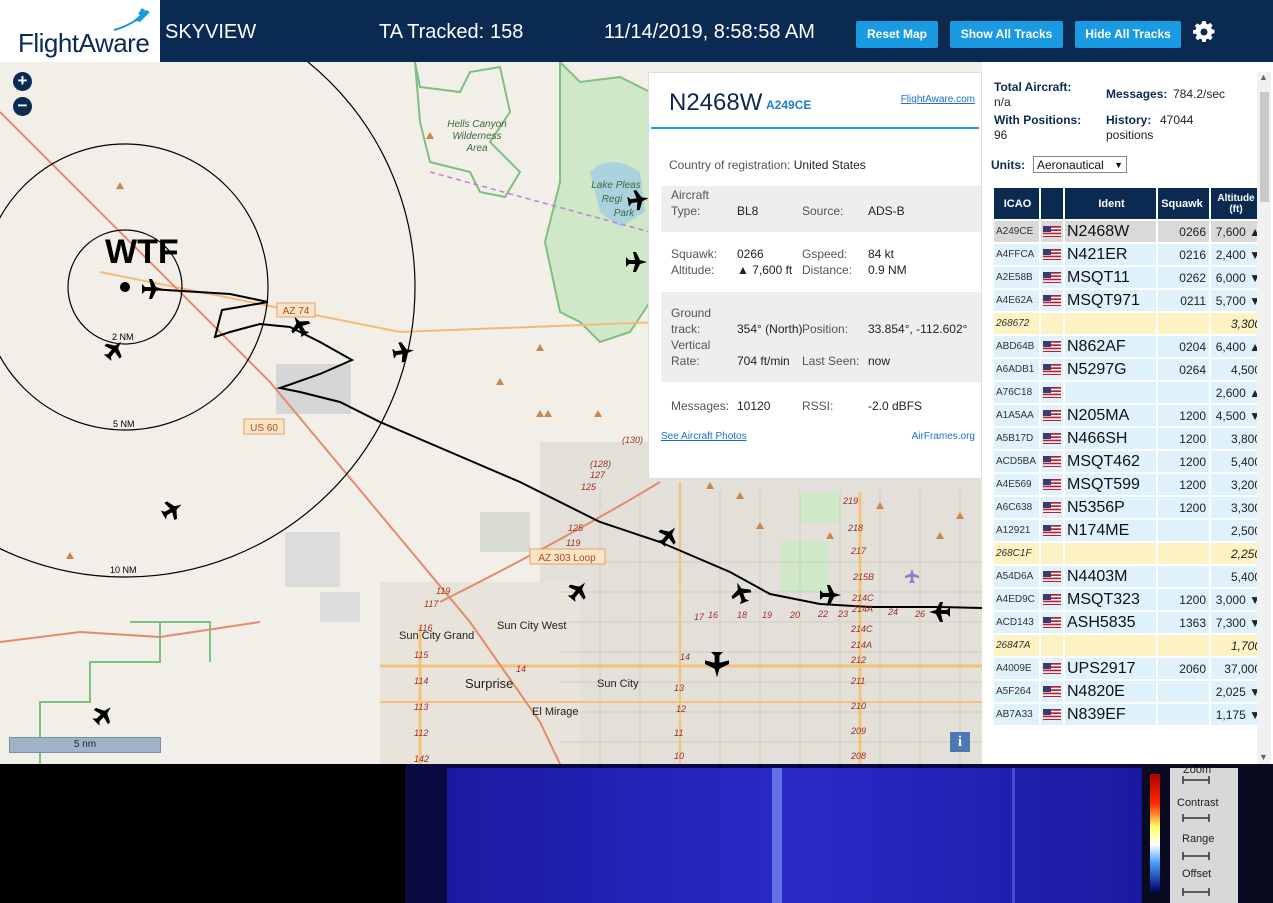 This screenshot has width=1273, height=903. Describe the element at coordinates (1110, 369) in the screenshot. I see `ident-cell: N5297G` at that location.